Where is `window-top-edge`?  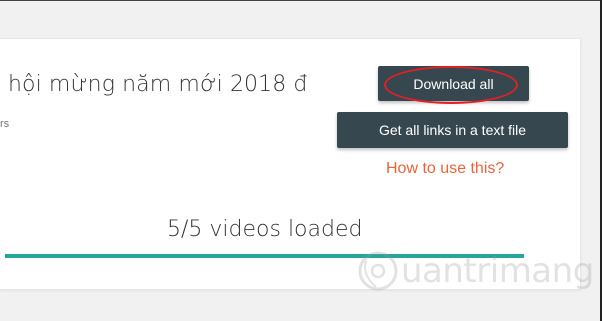
window-top-edge is located at coordinates (301, 0).